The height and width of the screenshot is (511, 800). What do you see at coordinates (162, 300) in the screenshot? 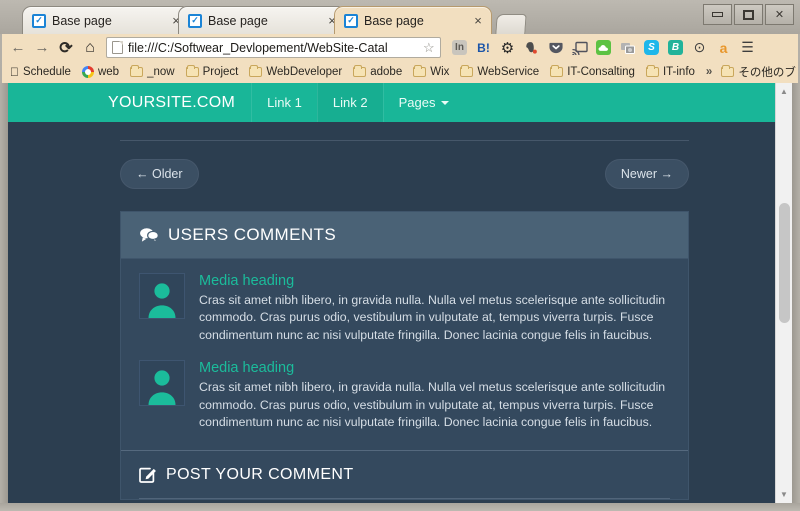
I see `user-avatar-glyph` at bounding box center [162, 300].